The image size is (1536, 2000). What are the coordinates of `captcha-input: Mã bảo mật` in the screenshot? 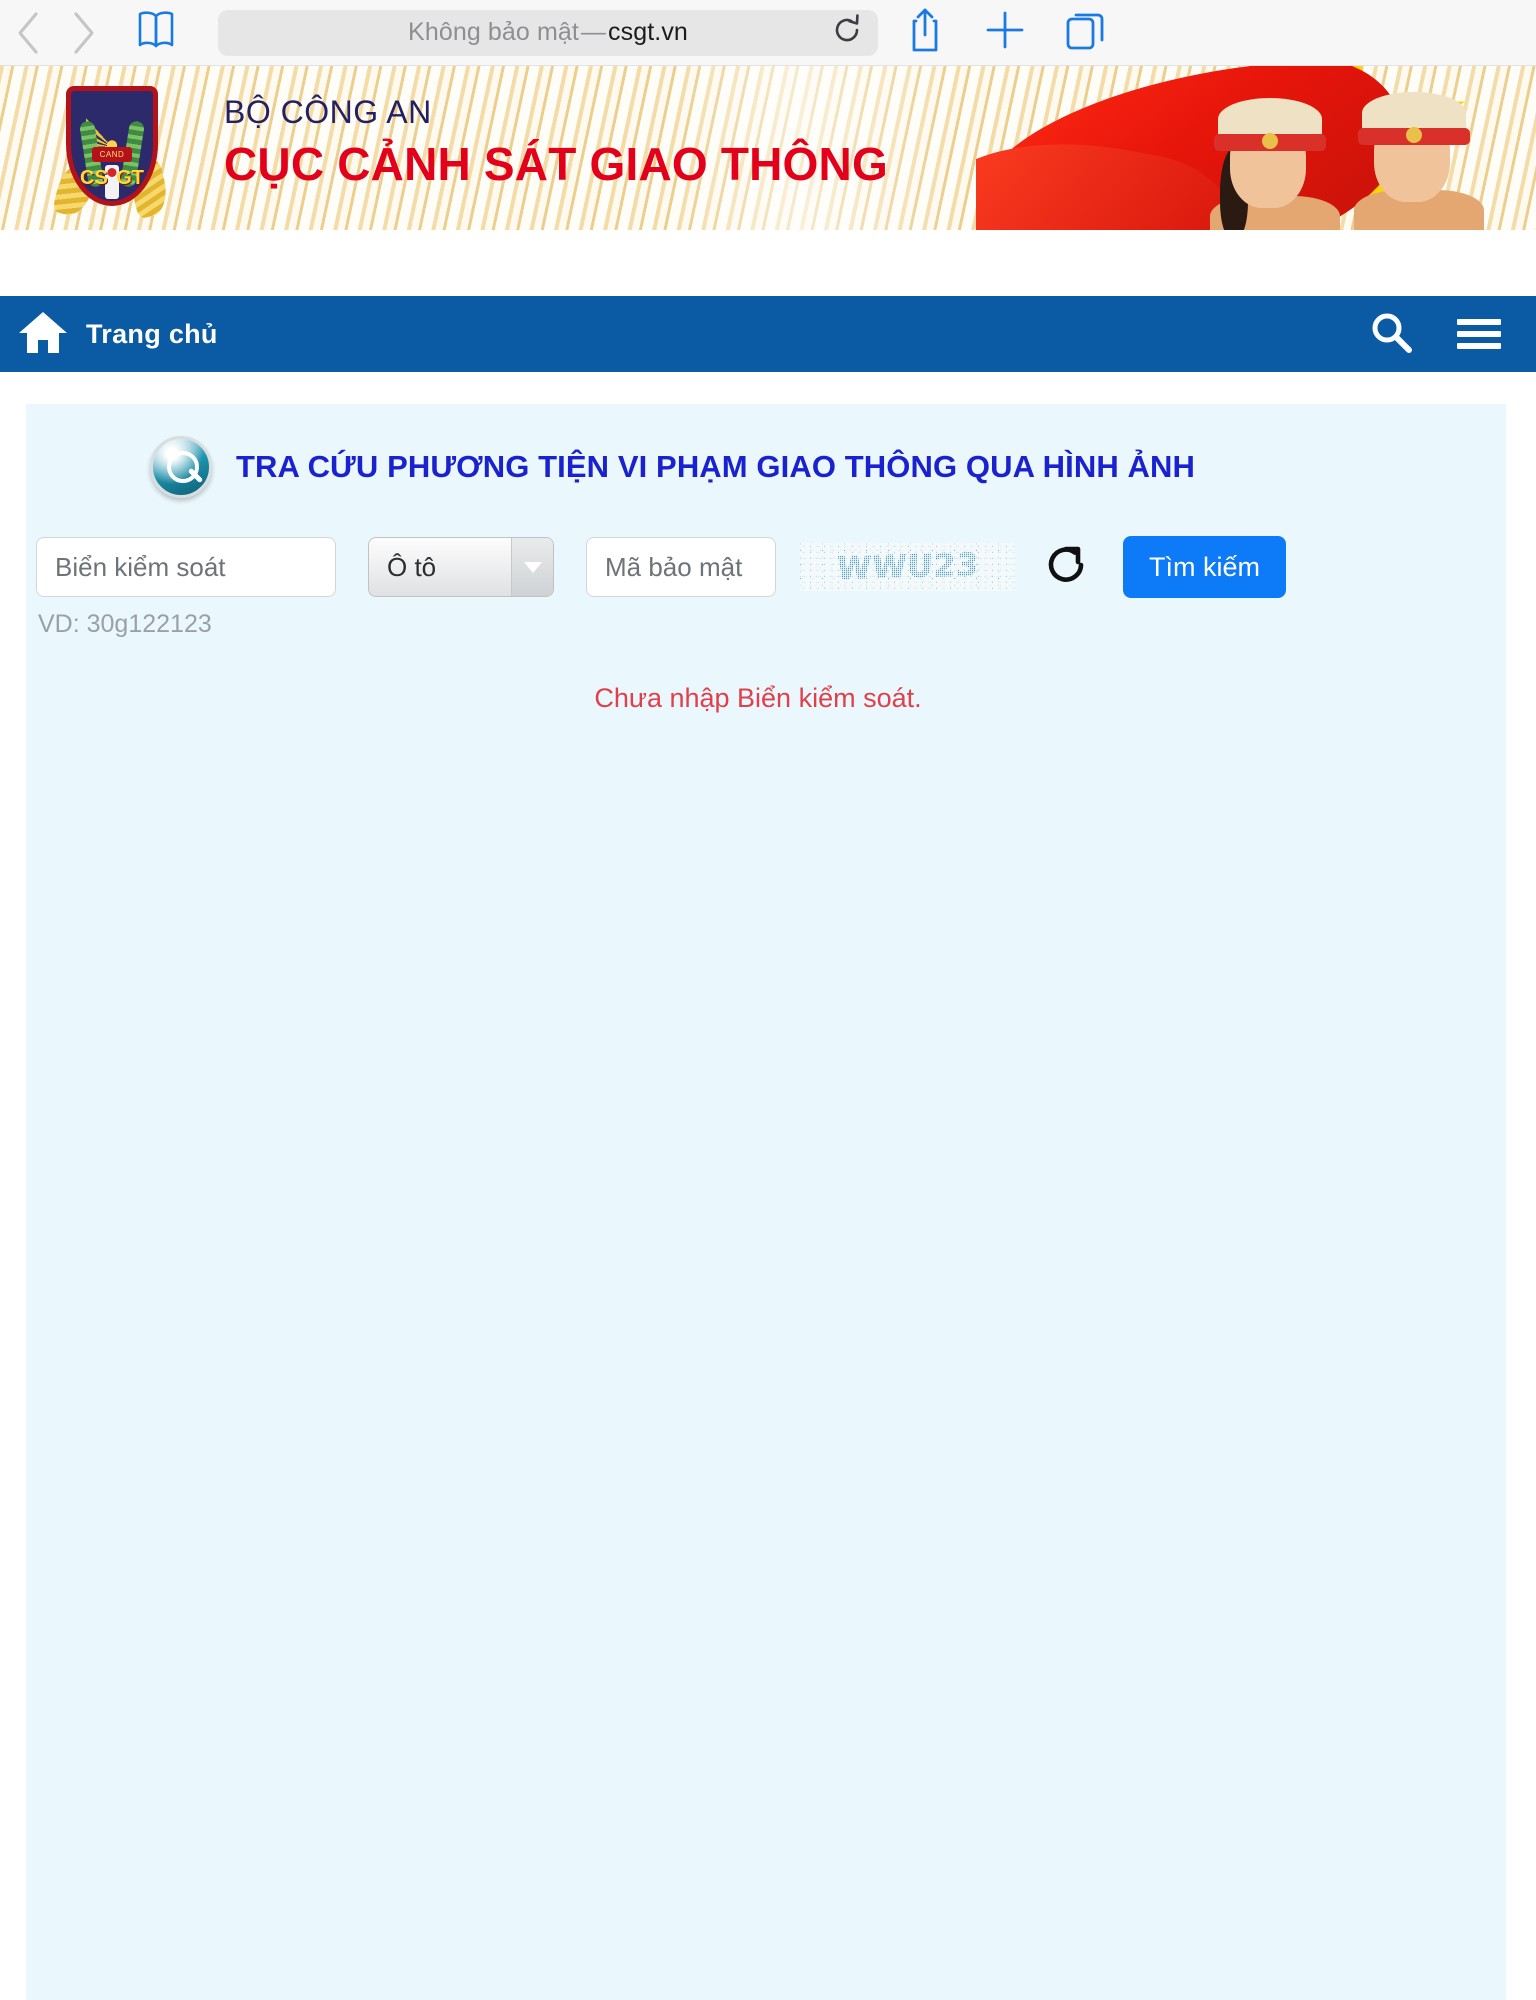 It's located at (681, 567).